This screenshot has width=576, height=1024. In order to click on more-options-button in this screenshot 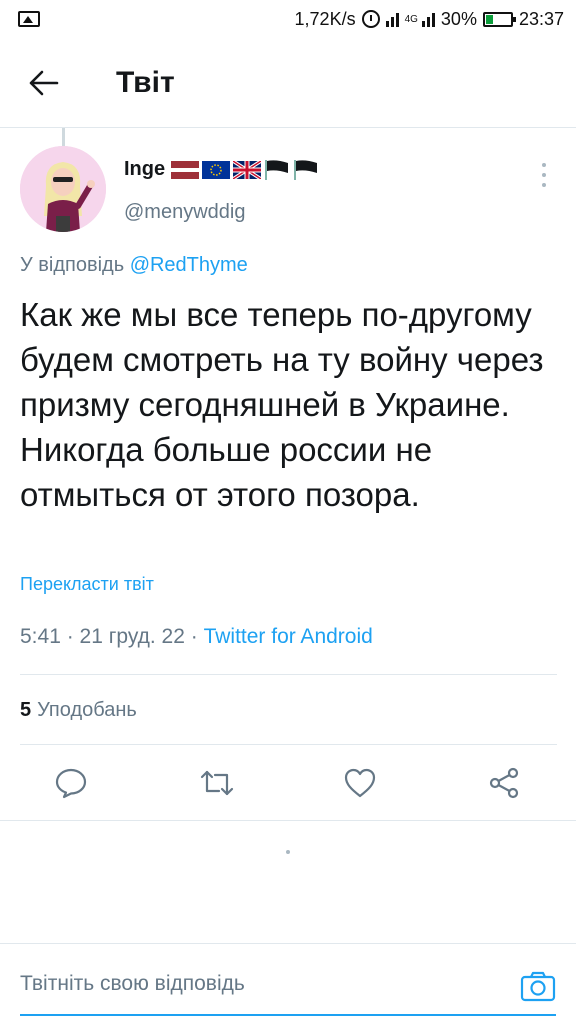, I will do `click(544, 175)`.